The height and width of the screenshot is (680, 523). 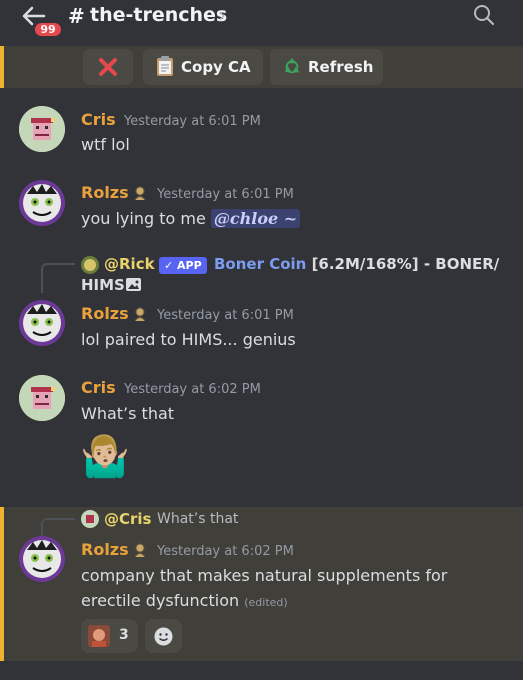 What do you see at coordinates (197, 519) in the screenshot?
I see `reply-preview-text: What’s that` at bounding box center [197, 519].